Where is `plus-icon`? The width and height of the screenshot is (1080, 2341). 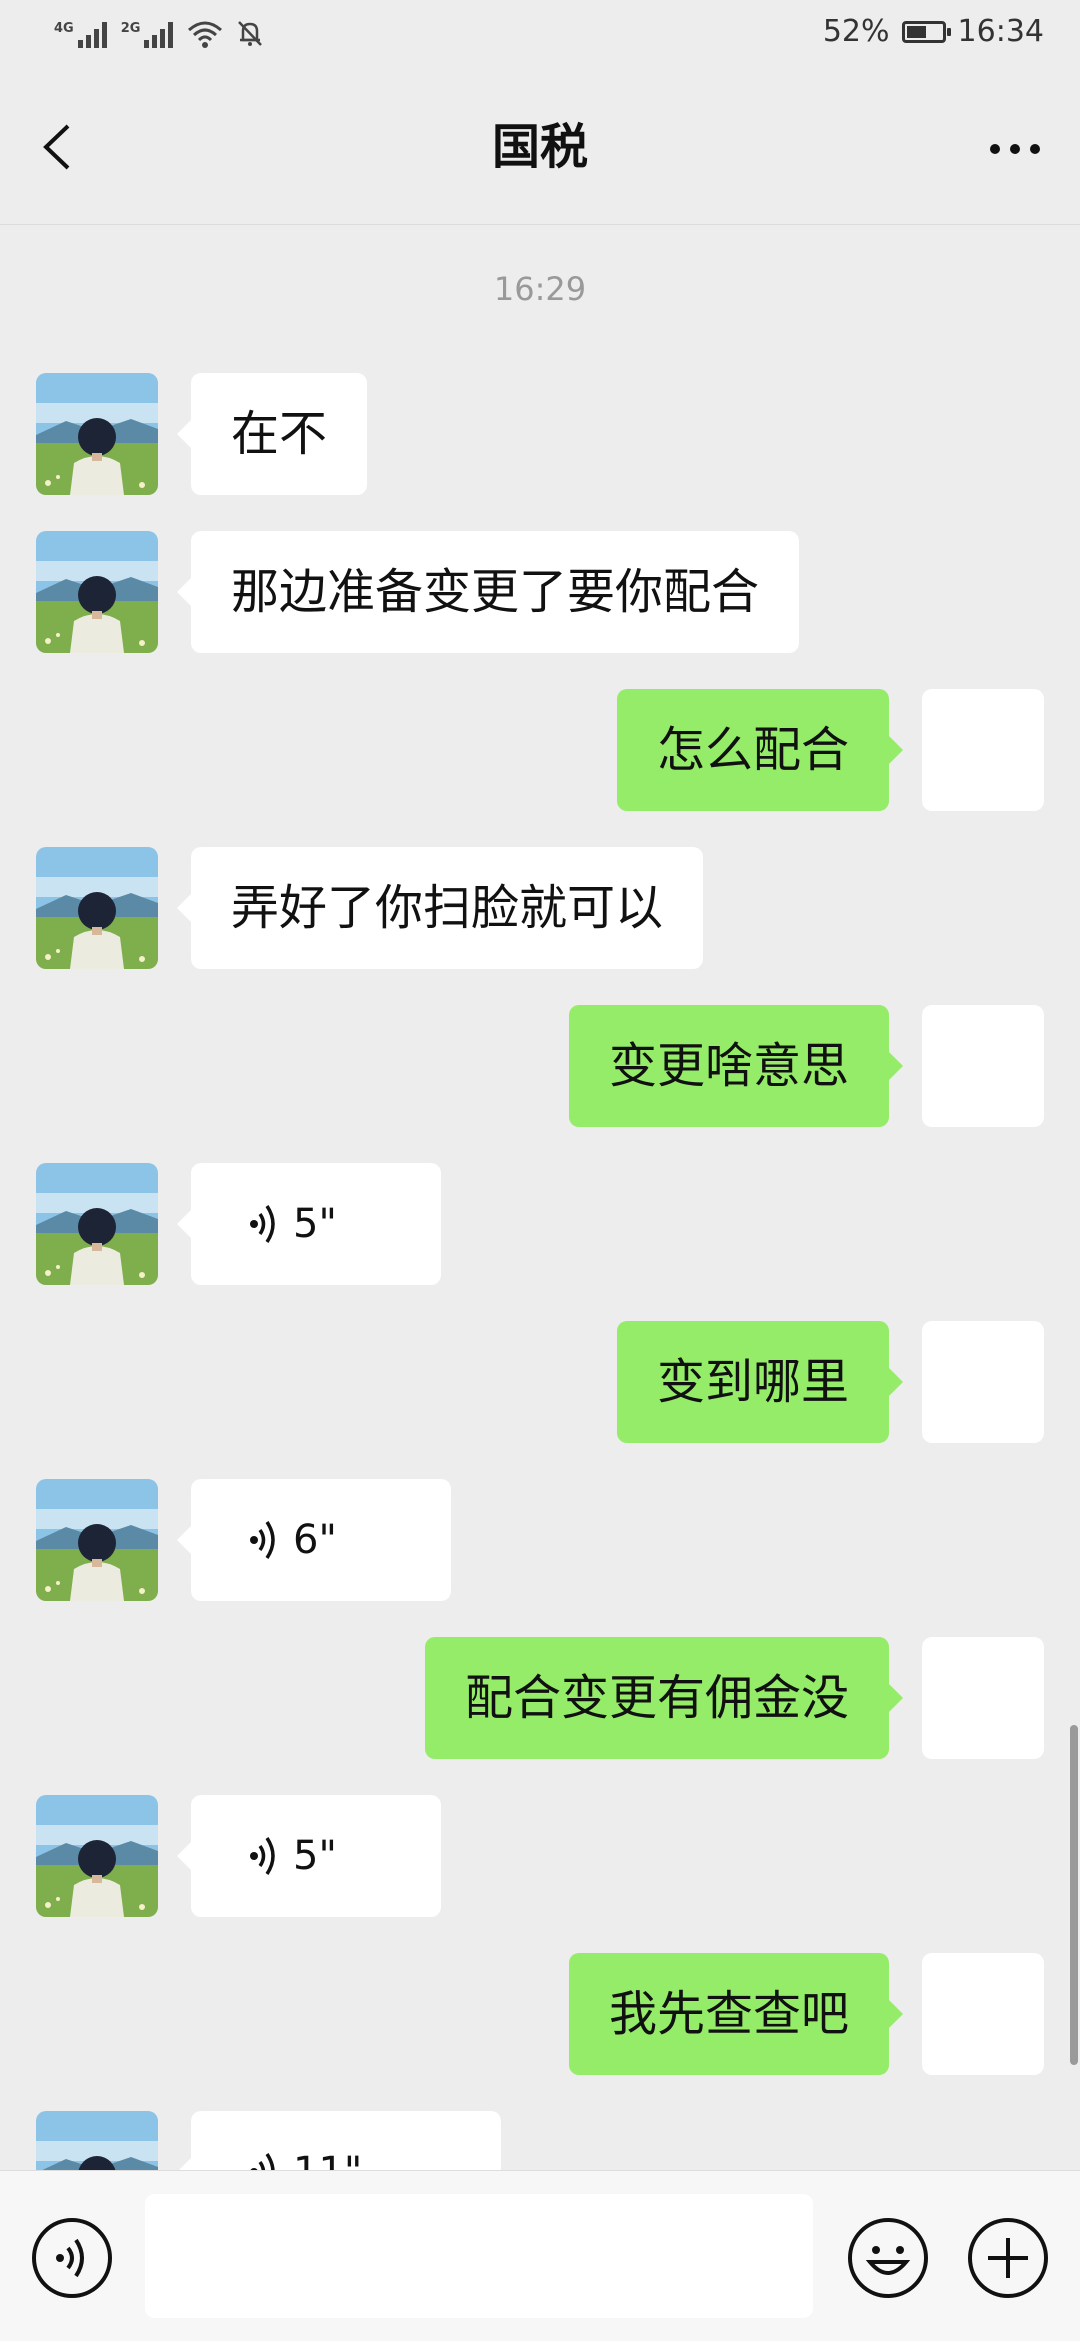
plus-icon is located at coordinates (1008, 2258).